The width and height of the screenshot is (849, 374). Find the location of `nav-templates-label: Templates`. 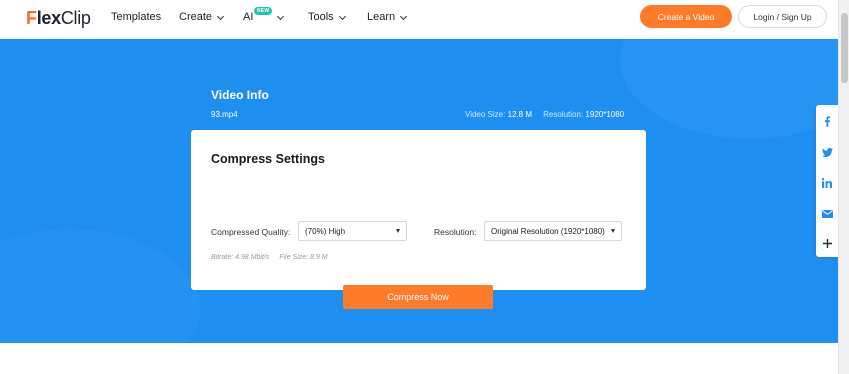

nav-templates-label: Templates is located at coordinates (136, 17).